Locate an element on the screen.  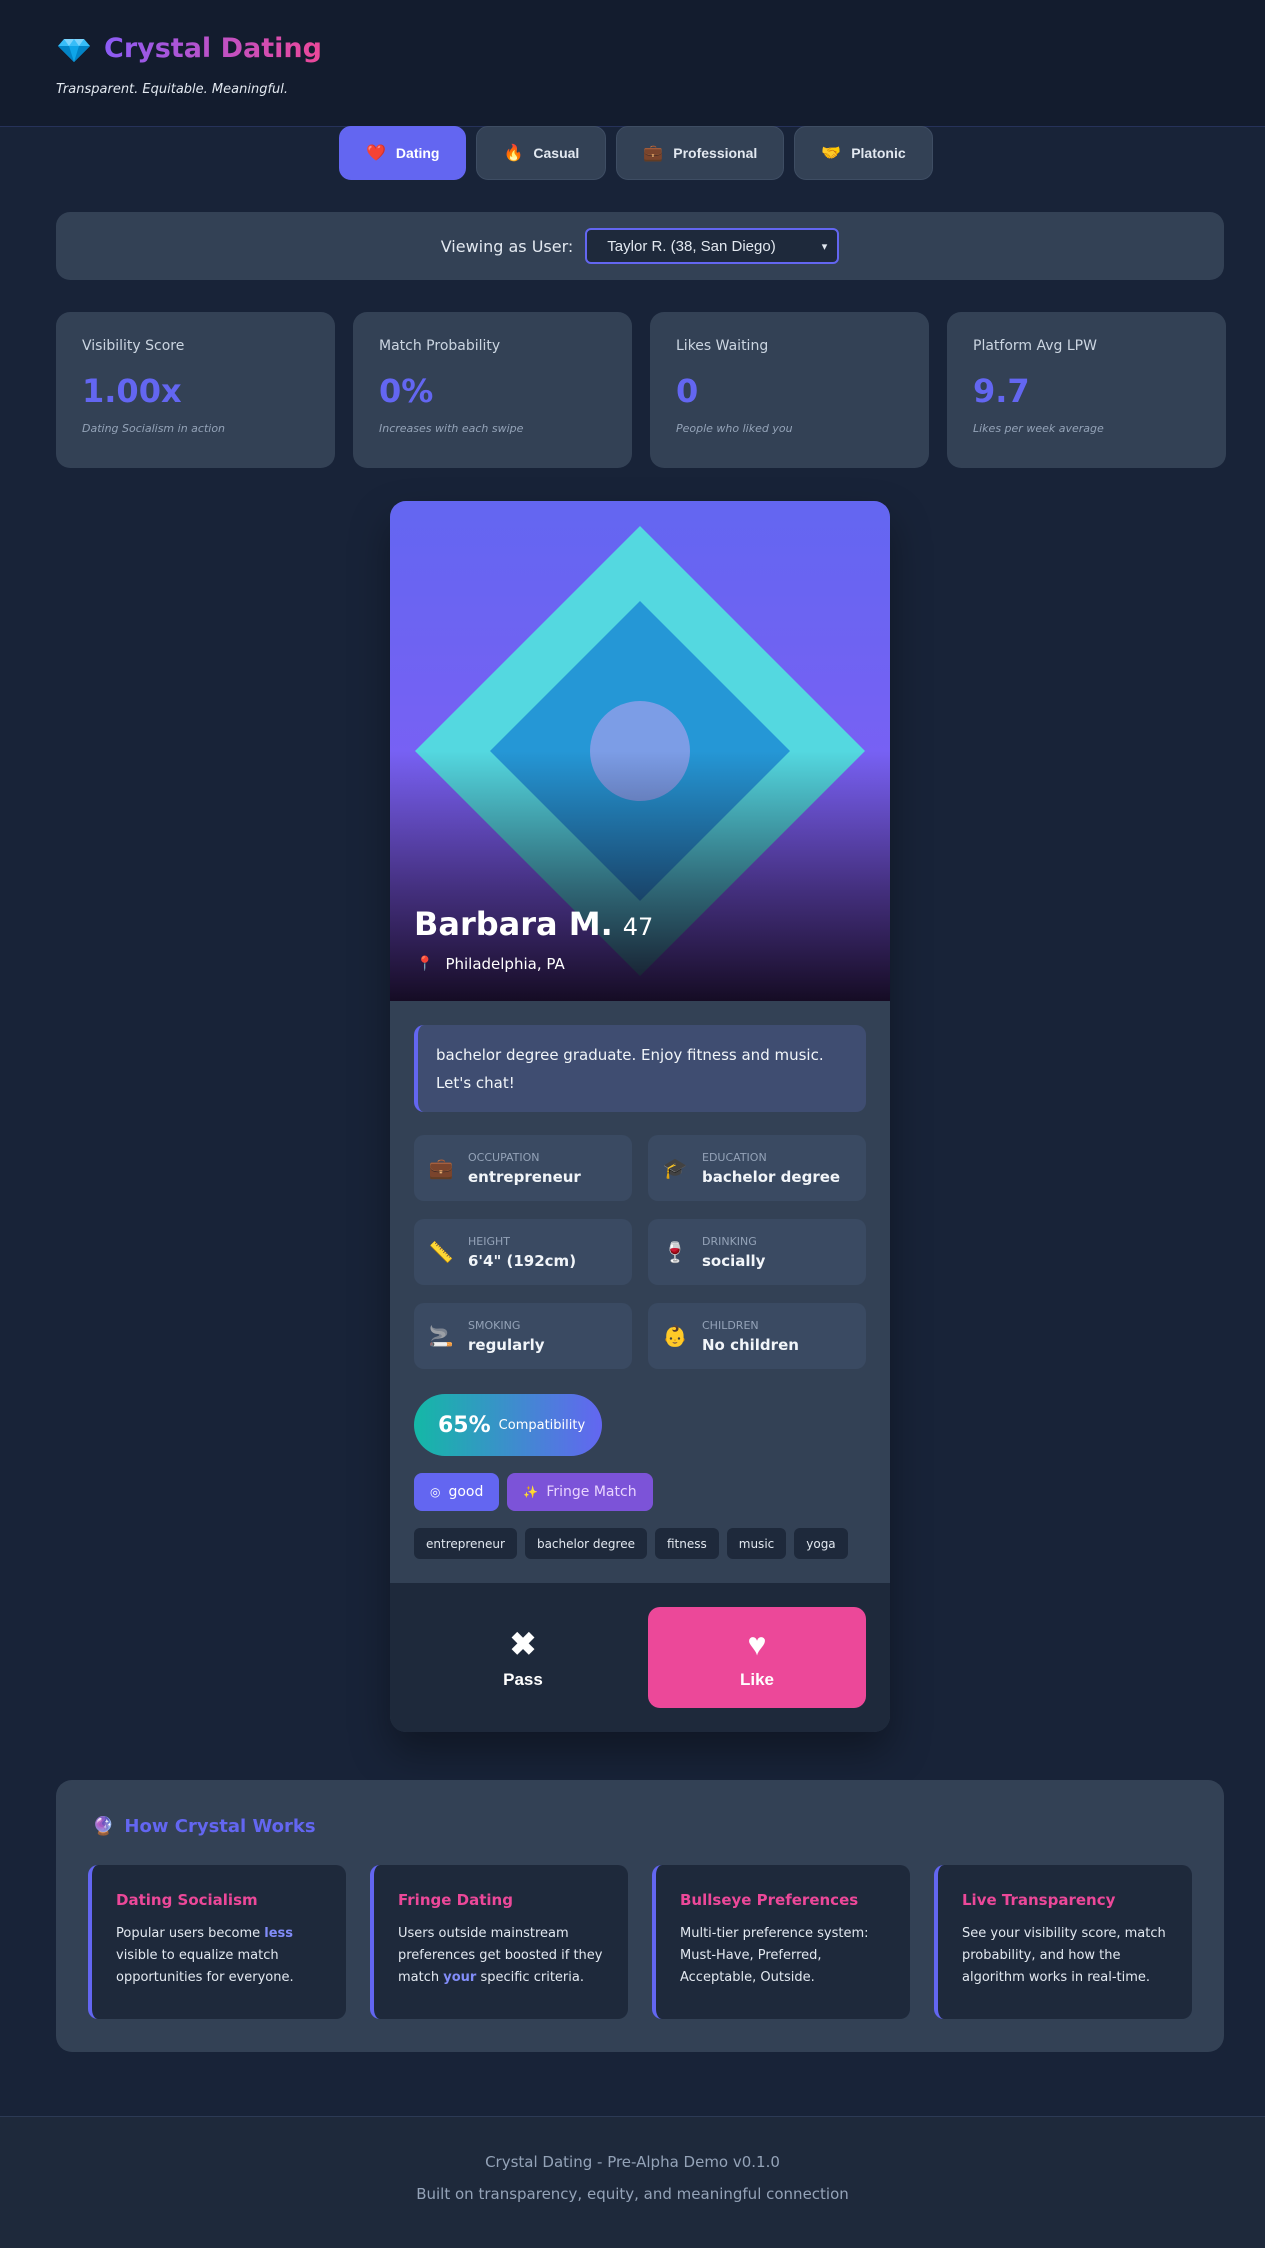
detail-children: 👶 Children No children is located at coordinates (757, 1336).